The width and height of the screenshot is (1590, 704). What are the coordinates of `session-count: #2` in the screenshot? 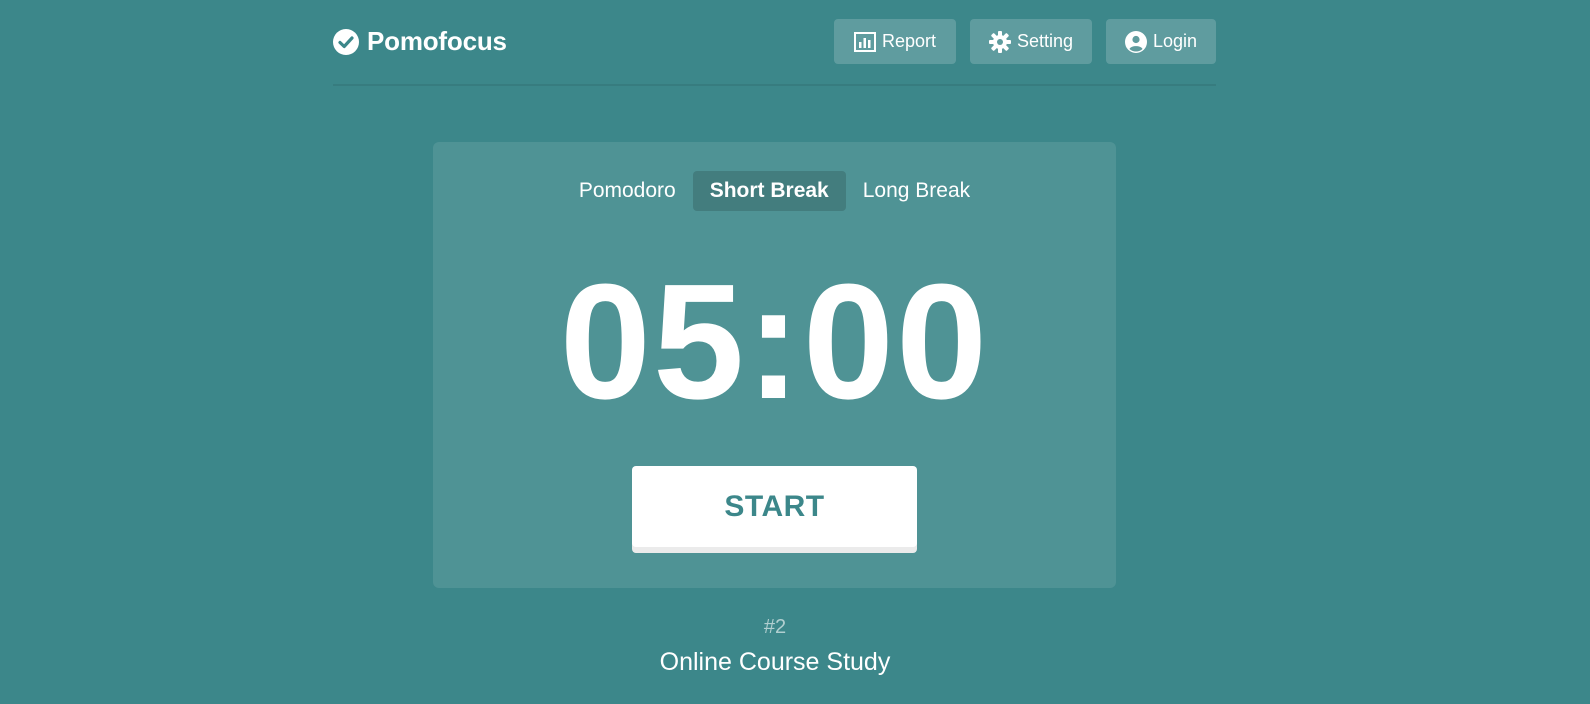 It's located at (775, 627).